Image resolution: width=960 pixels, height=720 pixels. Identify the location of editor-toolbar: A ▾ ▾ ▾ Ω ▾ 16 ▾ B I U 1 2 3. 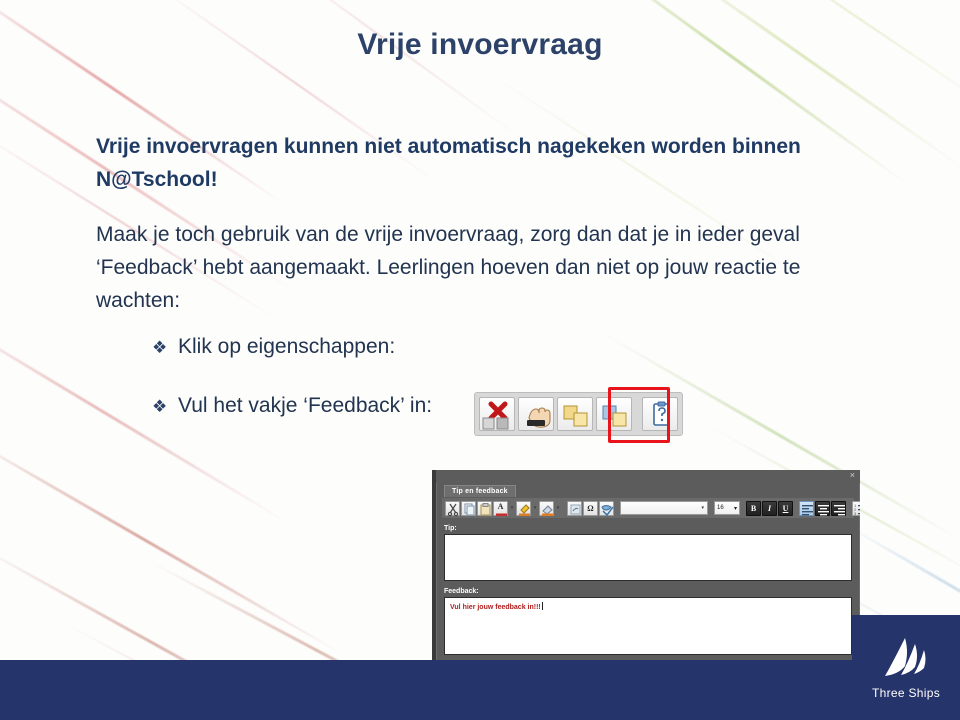
(651, 508).